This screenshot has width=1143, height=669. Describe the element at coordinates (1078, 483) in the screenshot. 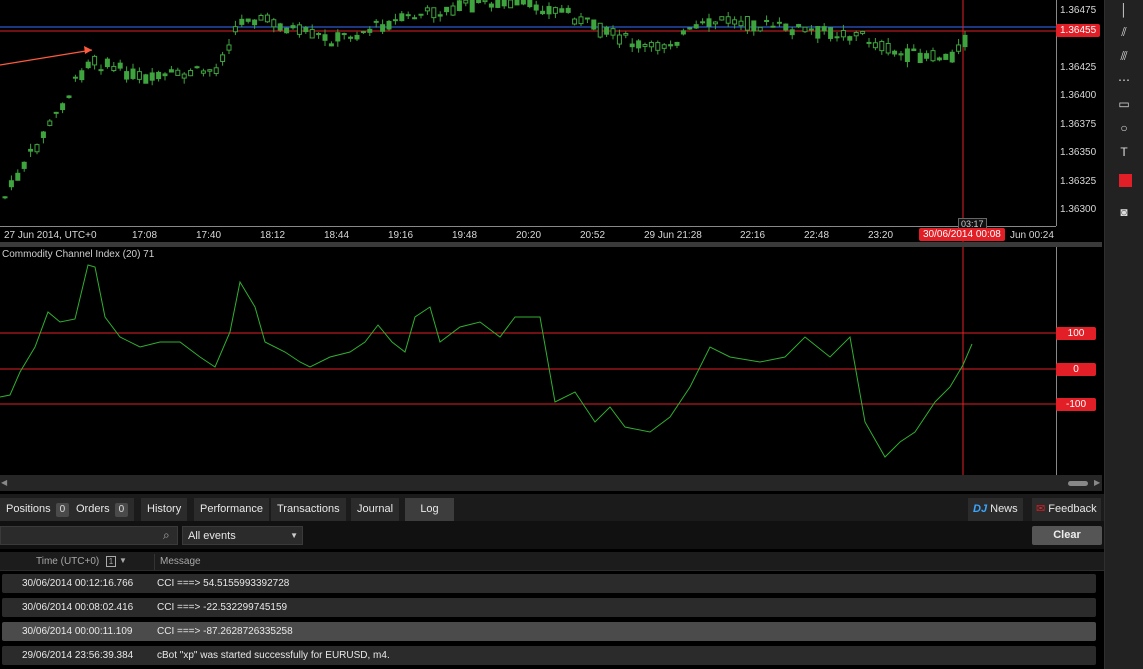

I see `scroll-thumb` at that location.